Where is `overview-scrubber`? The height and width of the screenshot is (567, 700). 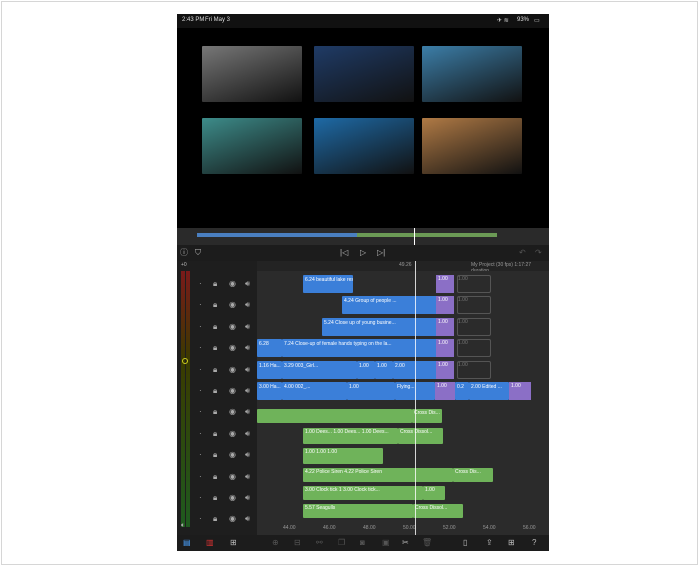
overview-scrubber is located at coordinates (363, 236).